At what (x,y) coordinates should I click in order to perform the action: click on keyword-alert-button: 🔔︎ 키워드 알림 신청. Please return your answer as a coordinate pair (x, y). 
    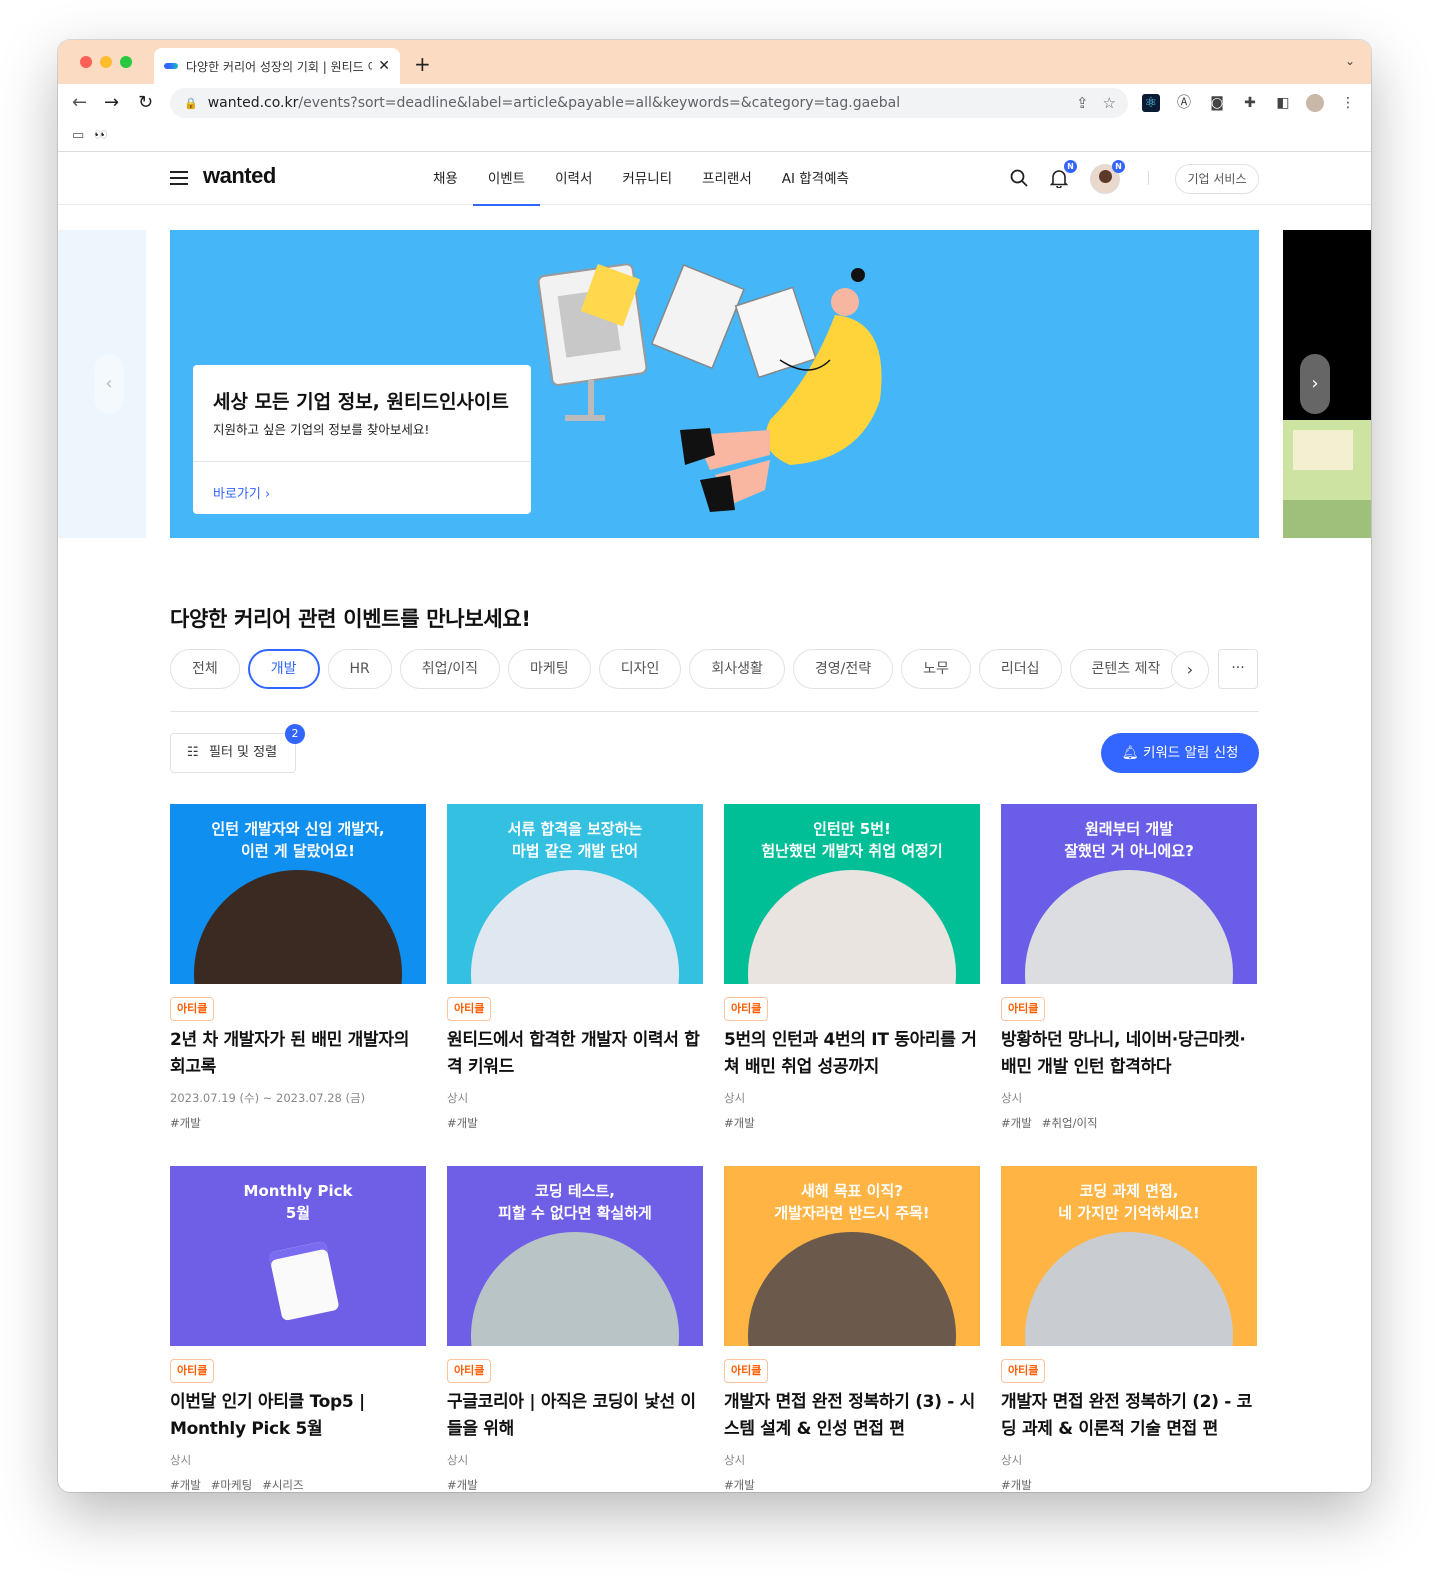
    Looking at the image, I should click on (1180, 753).